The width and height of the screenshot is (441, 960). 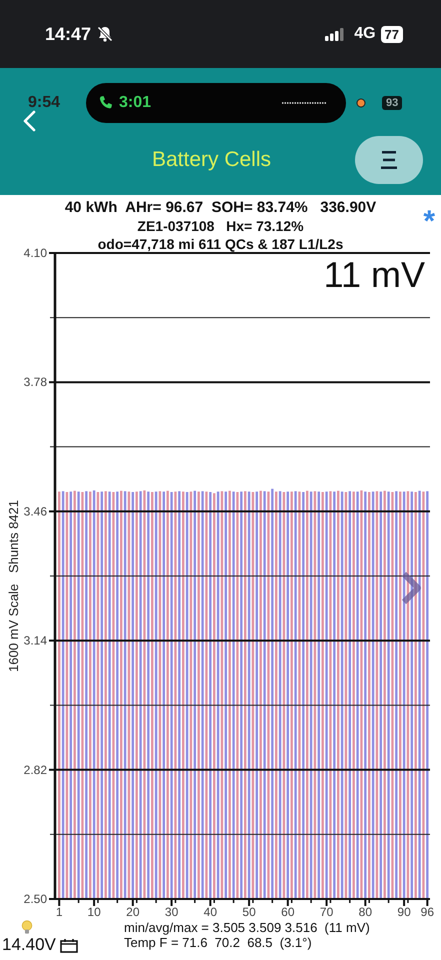 I want to click on call-pill: 3:01, so click(x=216, y=103).